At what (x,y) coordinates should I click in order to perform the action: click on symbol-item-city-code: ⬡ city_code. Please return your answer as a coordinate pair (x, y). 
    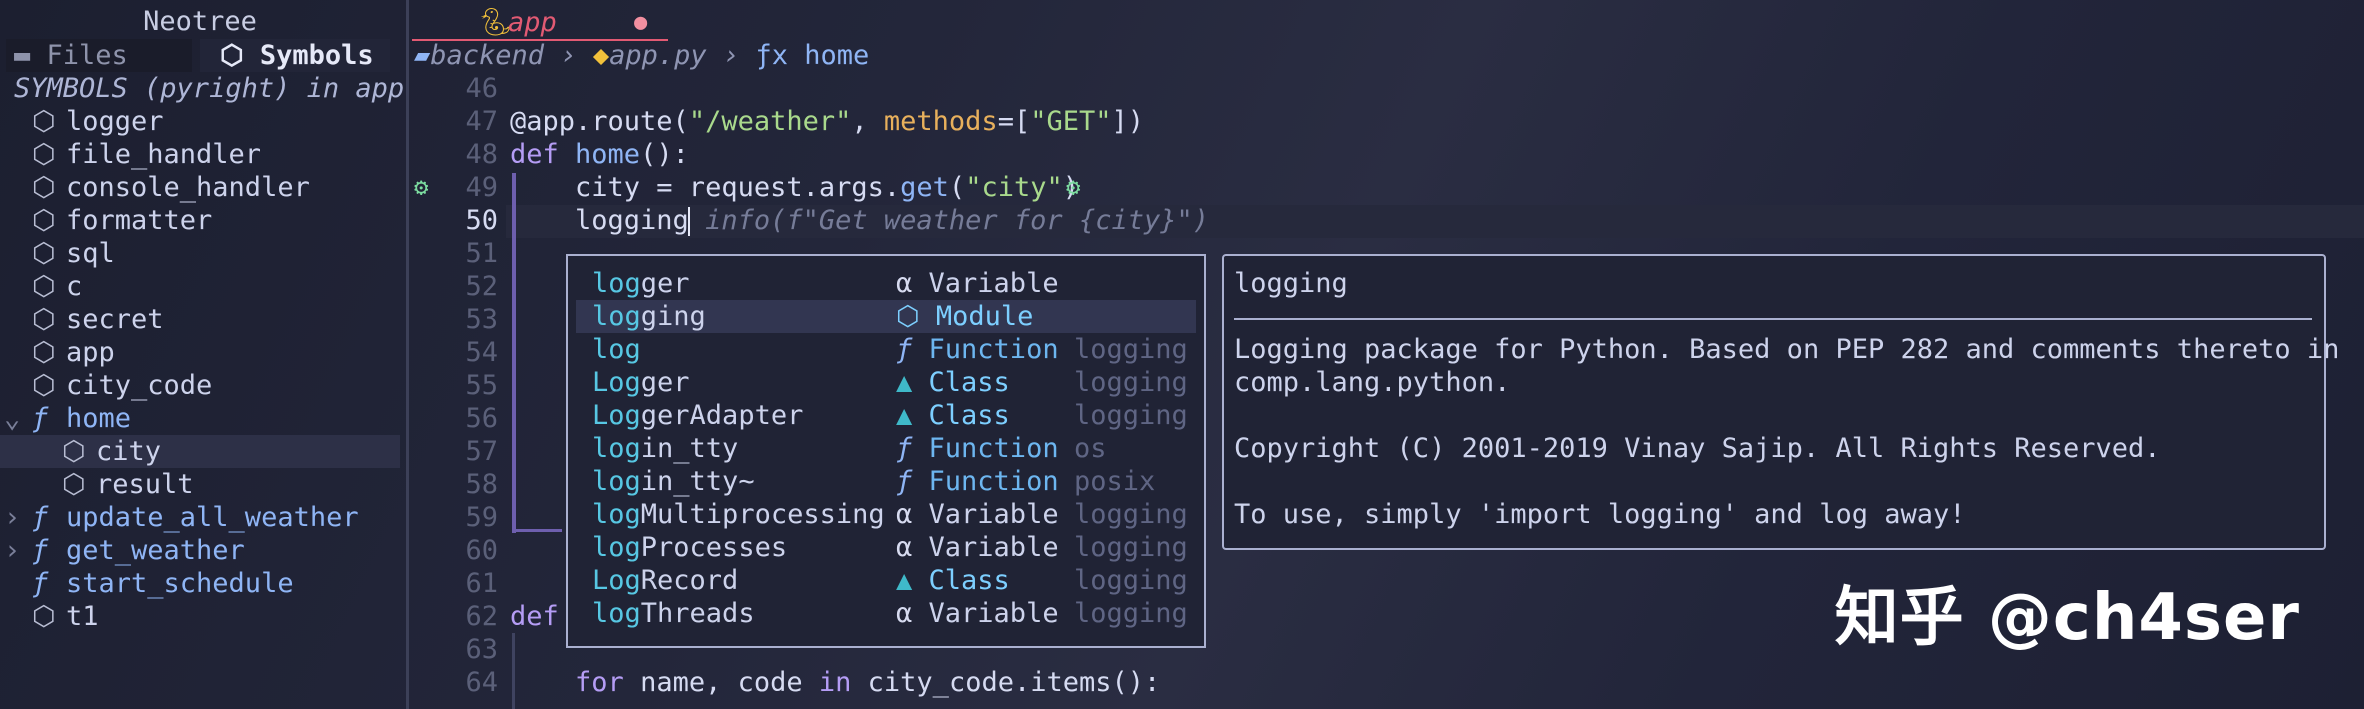
    Looking at the image, I should click on (122, 385).